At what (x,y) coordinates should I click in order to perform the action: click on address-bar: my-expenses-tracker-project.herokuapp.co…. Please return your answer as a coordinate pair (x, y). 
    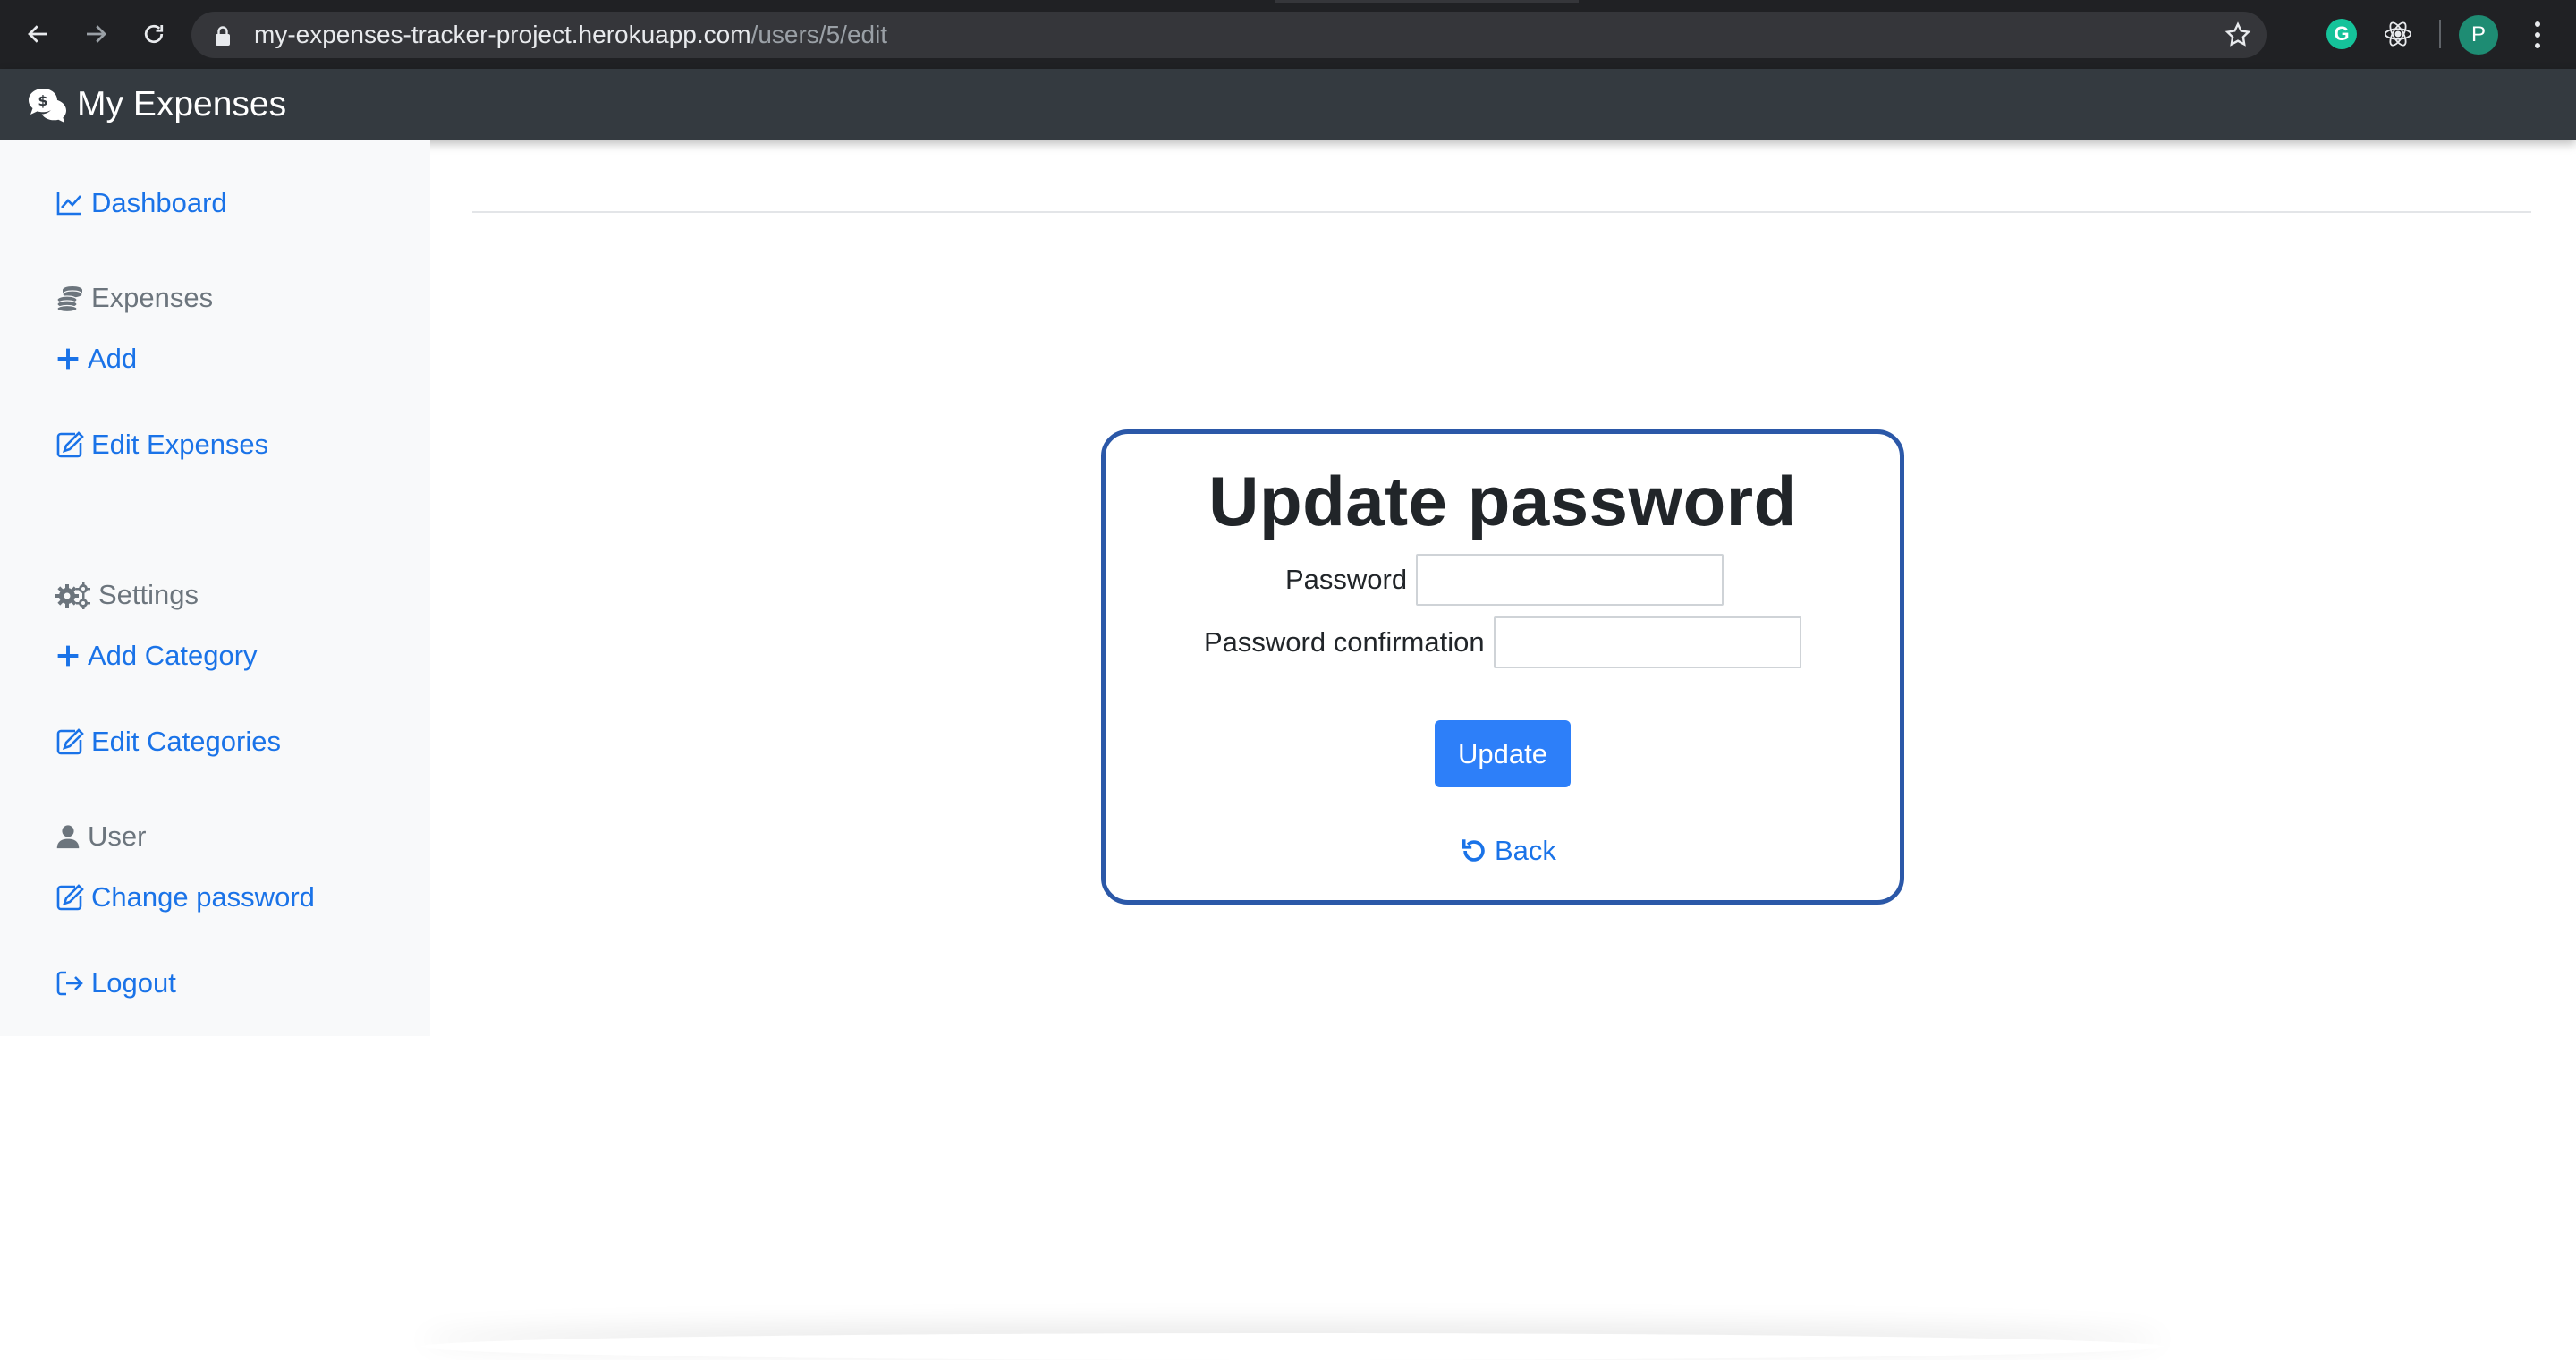
    Looking at the image, I should click on (1229, 35).